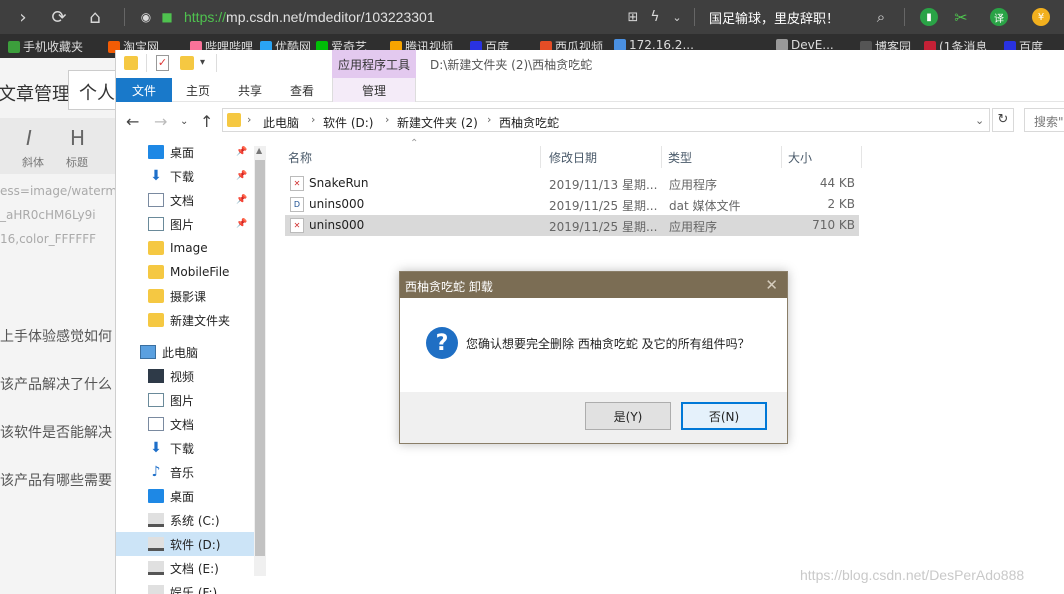  I want to click on yuan-icon: ¥, so click(1041, 17).